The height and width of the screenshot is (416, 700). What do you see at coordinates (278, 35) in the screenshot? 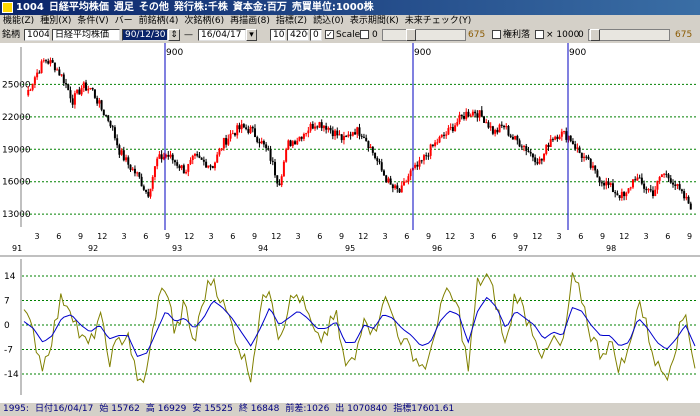
I see `param1-input: 10` at bounding box center [278, 35].